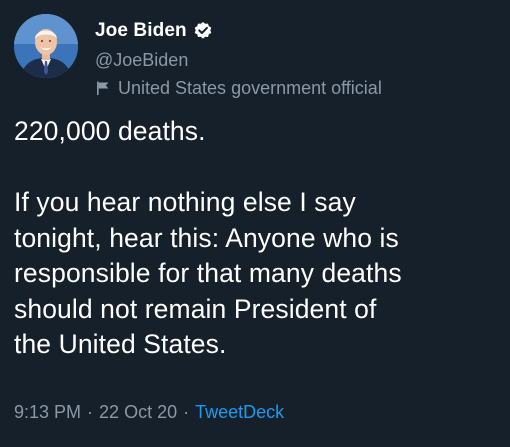  Describe the element at coordinates (141, 31) in the screenshot. I see `display-name: Joe Biden` at that location.